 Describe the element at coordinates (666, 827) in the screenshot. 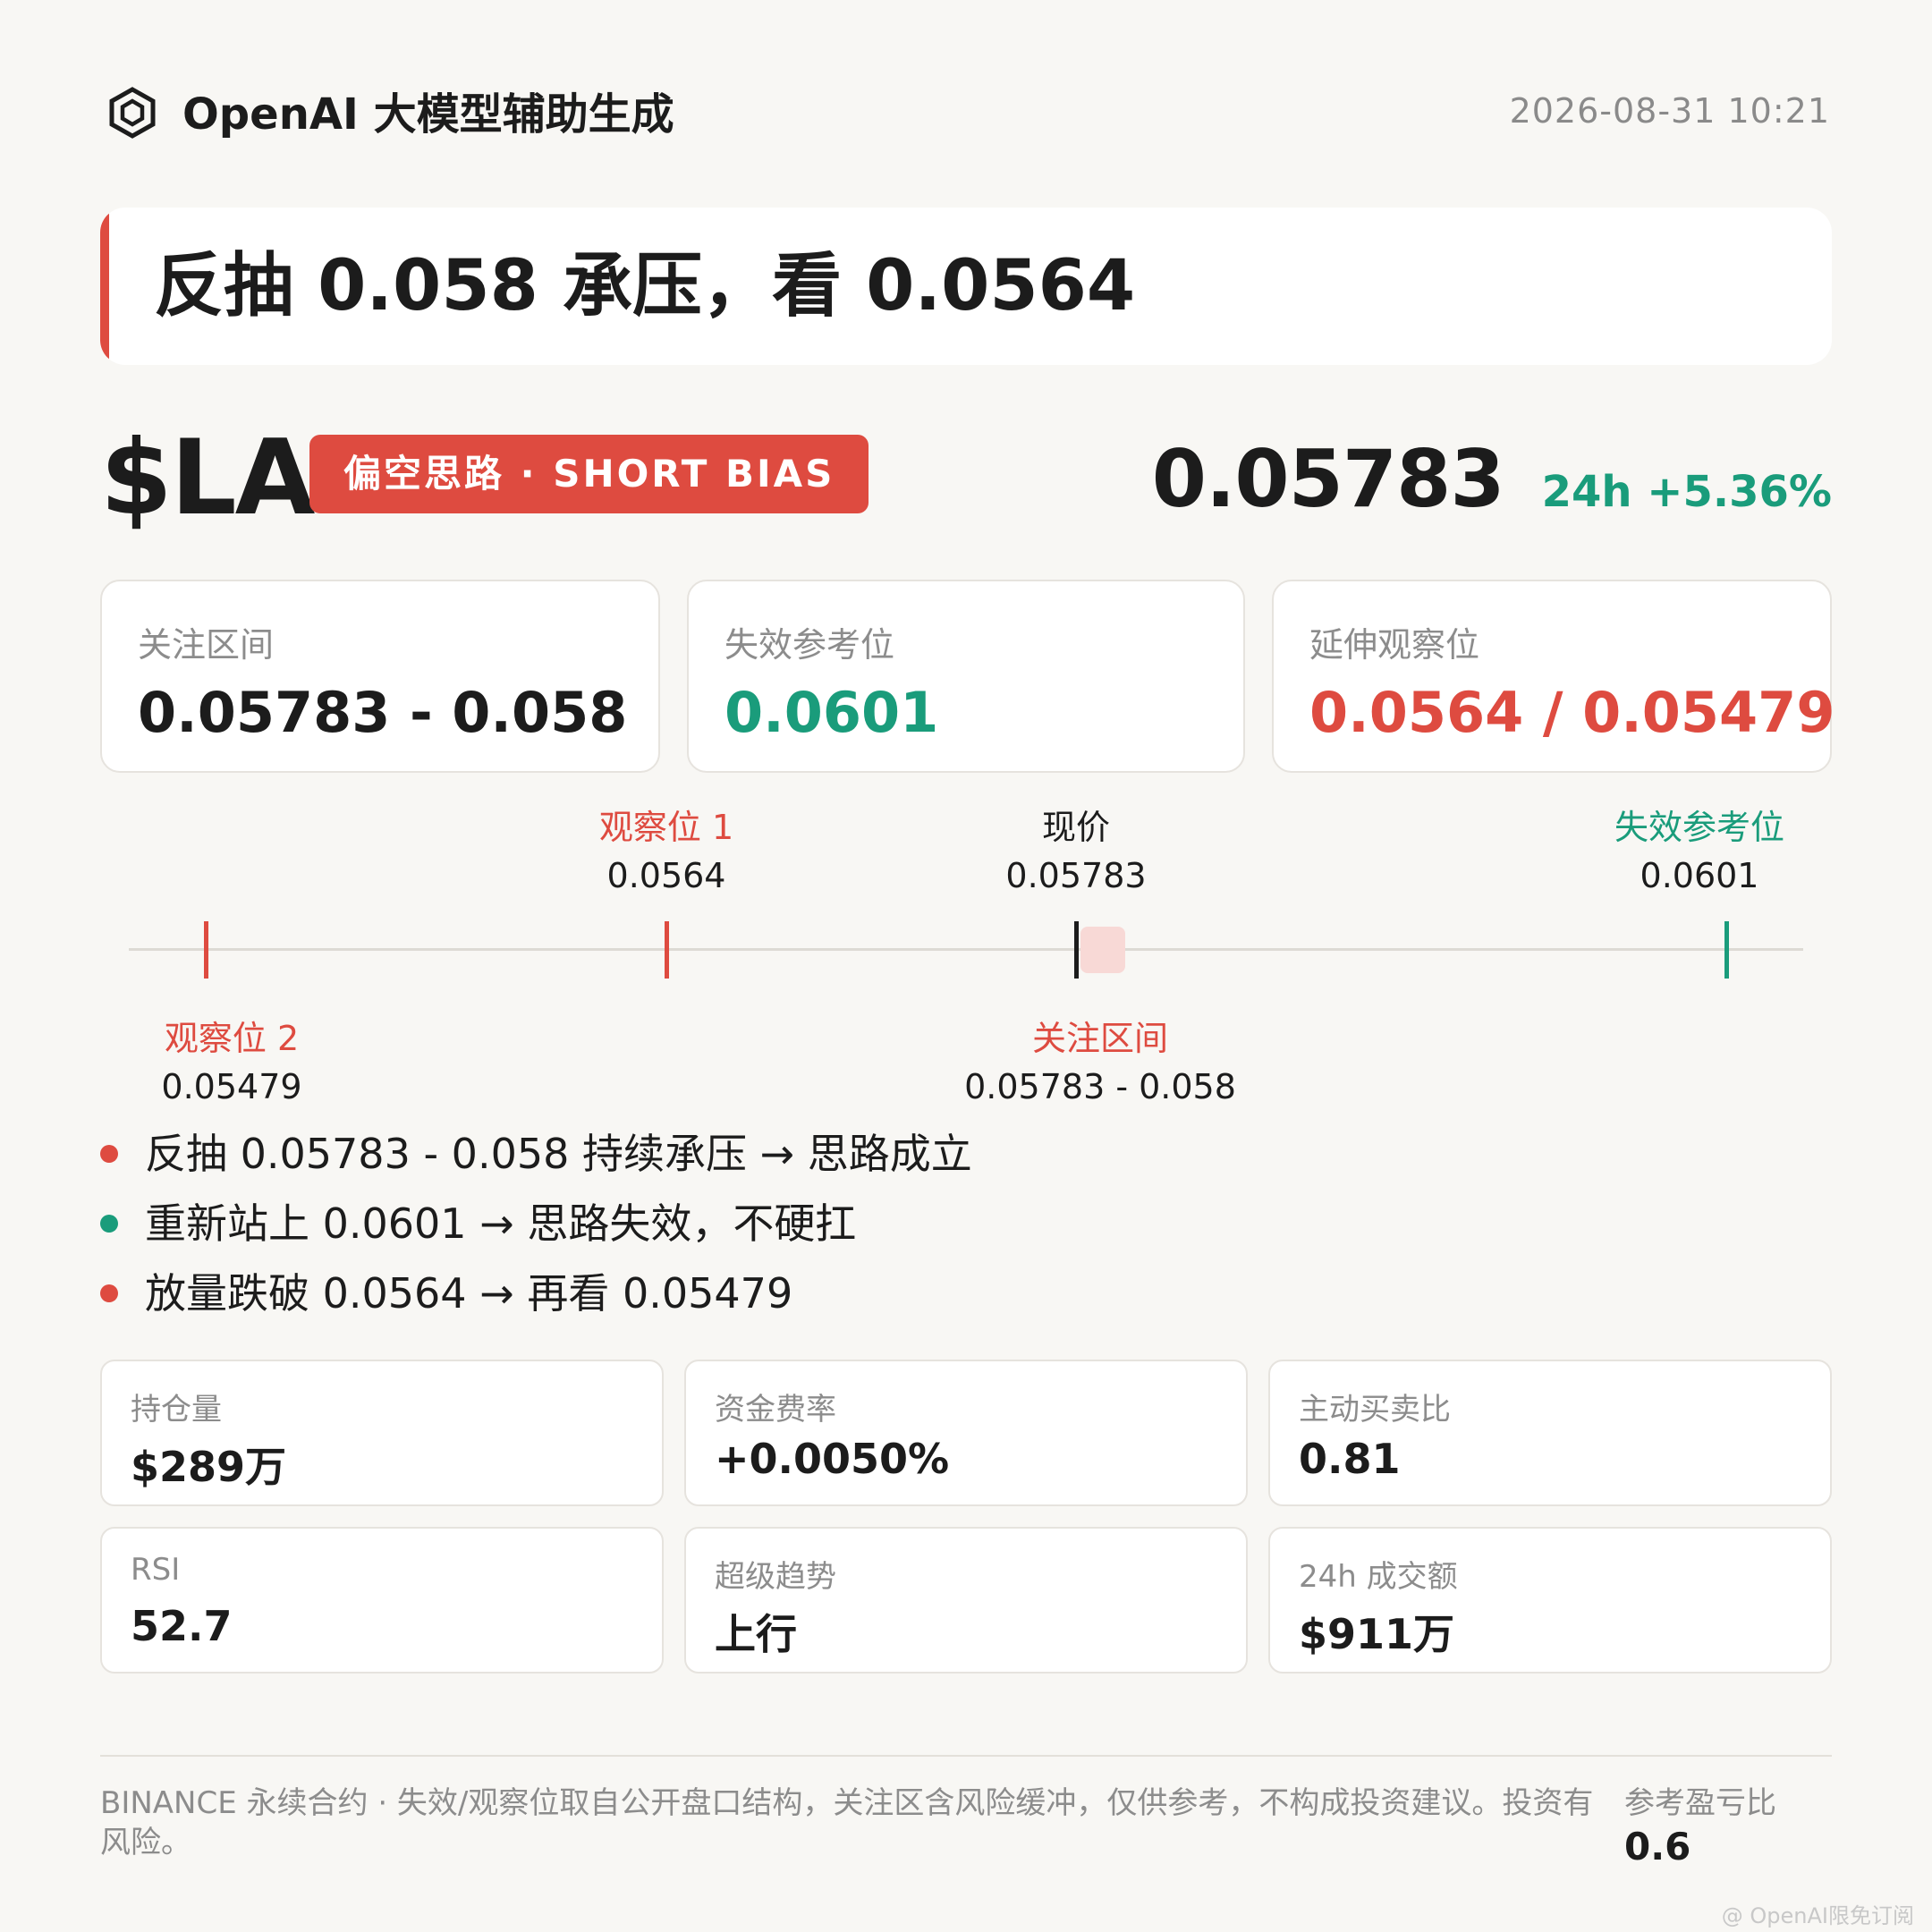

I see `map-label-target1: 观察位 1` at that location.